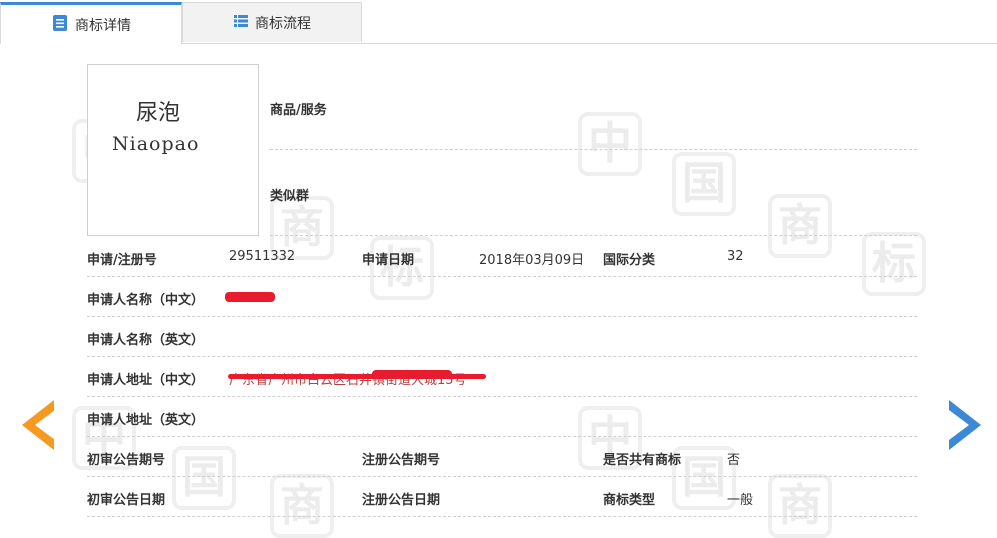 This screenshot has width=997, height=538. What do you see at coordinates (290, 196) in the screenshot?
I see `similar-group-label: 类似群` at bounding box center [290, 196].